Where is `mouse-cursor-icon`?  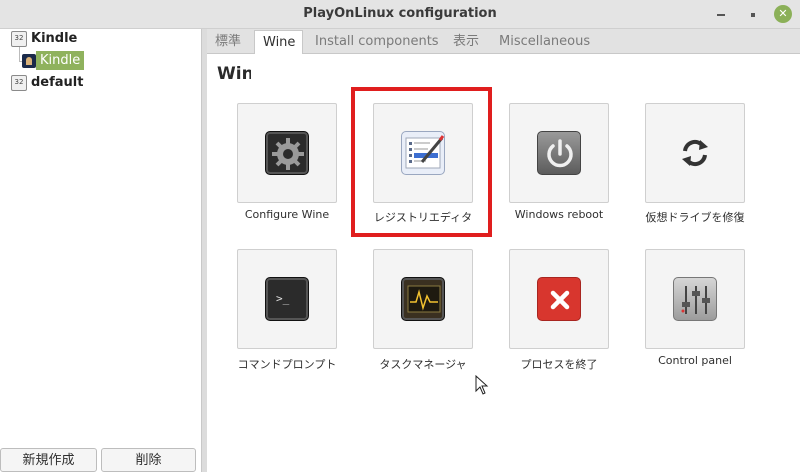 mouse-cursor-icon is located at coordinates (482, 385).